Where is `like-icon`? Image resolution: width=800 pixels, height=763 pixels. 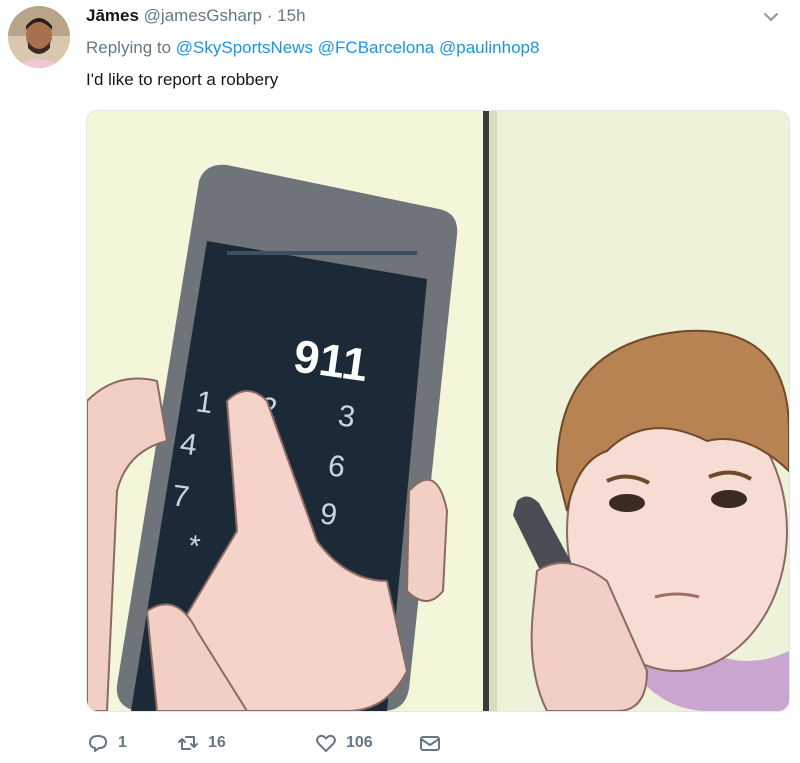 like-icon is located at coordinates (326, 743).